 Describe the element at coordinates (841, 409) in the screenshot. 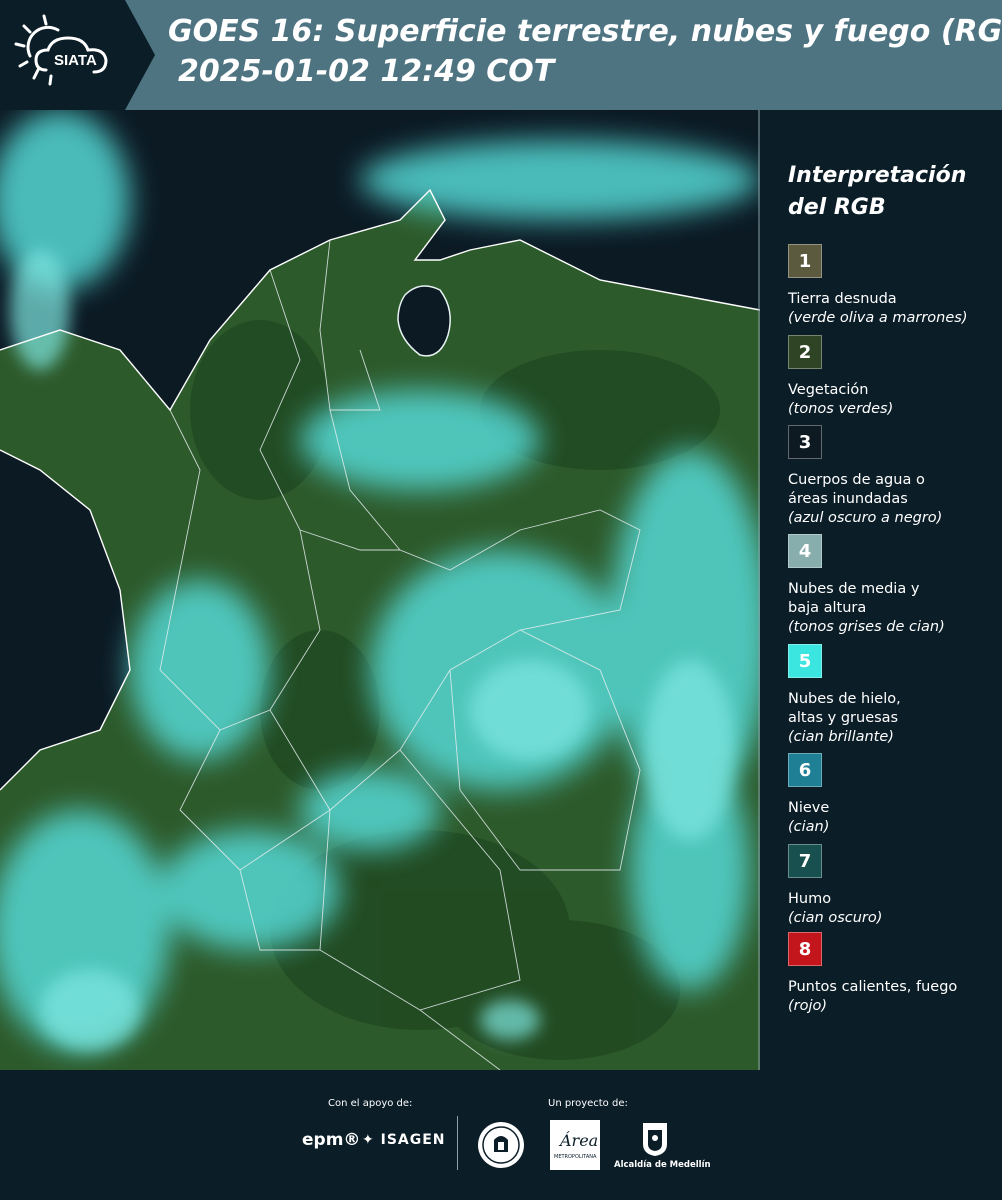

I see `legend-desc-2: (tonos verdes)` at that location.